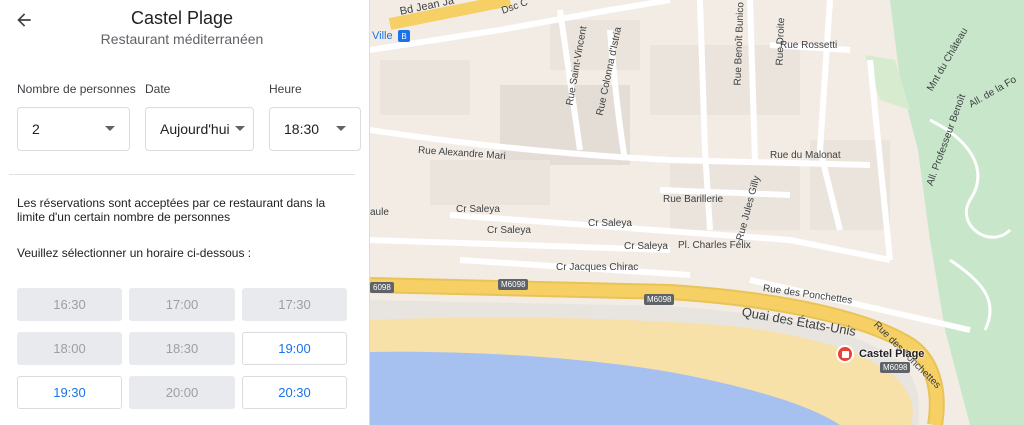 The image size is (1024, 425). Describe the element at coordinates (182, 392) in the screenshot. I see `time-slot-button: 20:00` at that location.